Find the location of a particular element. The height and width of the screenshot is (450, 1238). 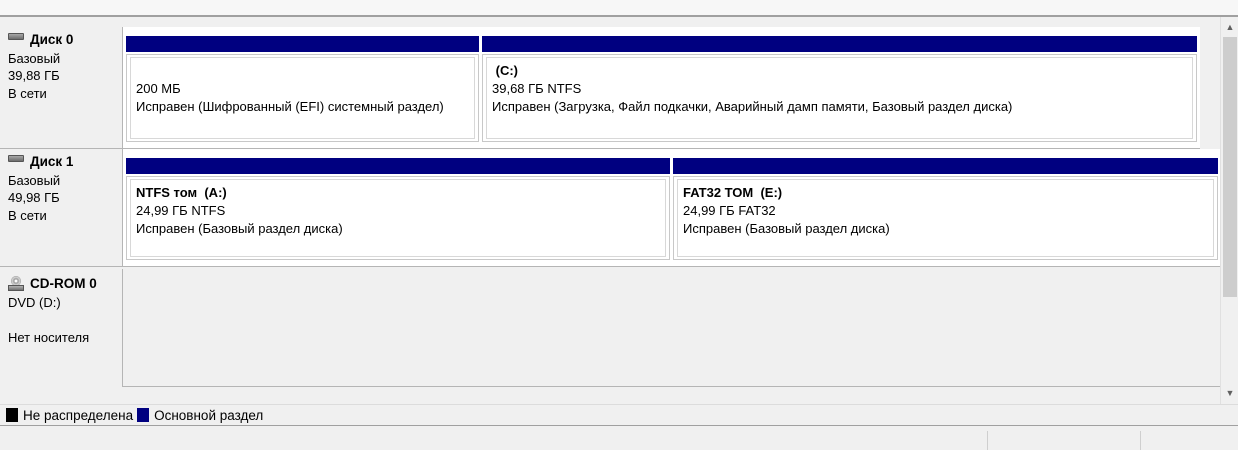

partition-name: FAT32 ТОМ (E:) is located at coordinates (733, 192).